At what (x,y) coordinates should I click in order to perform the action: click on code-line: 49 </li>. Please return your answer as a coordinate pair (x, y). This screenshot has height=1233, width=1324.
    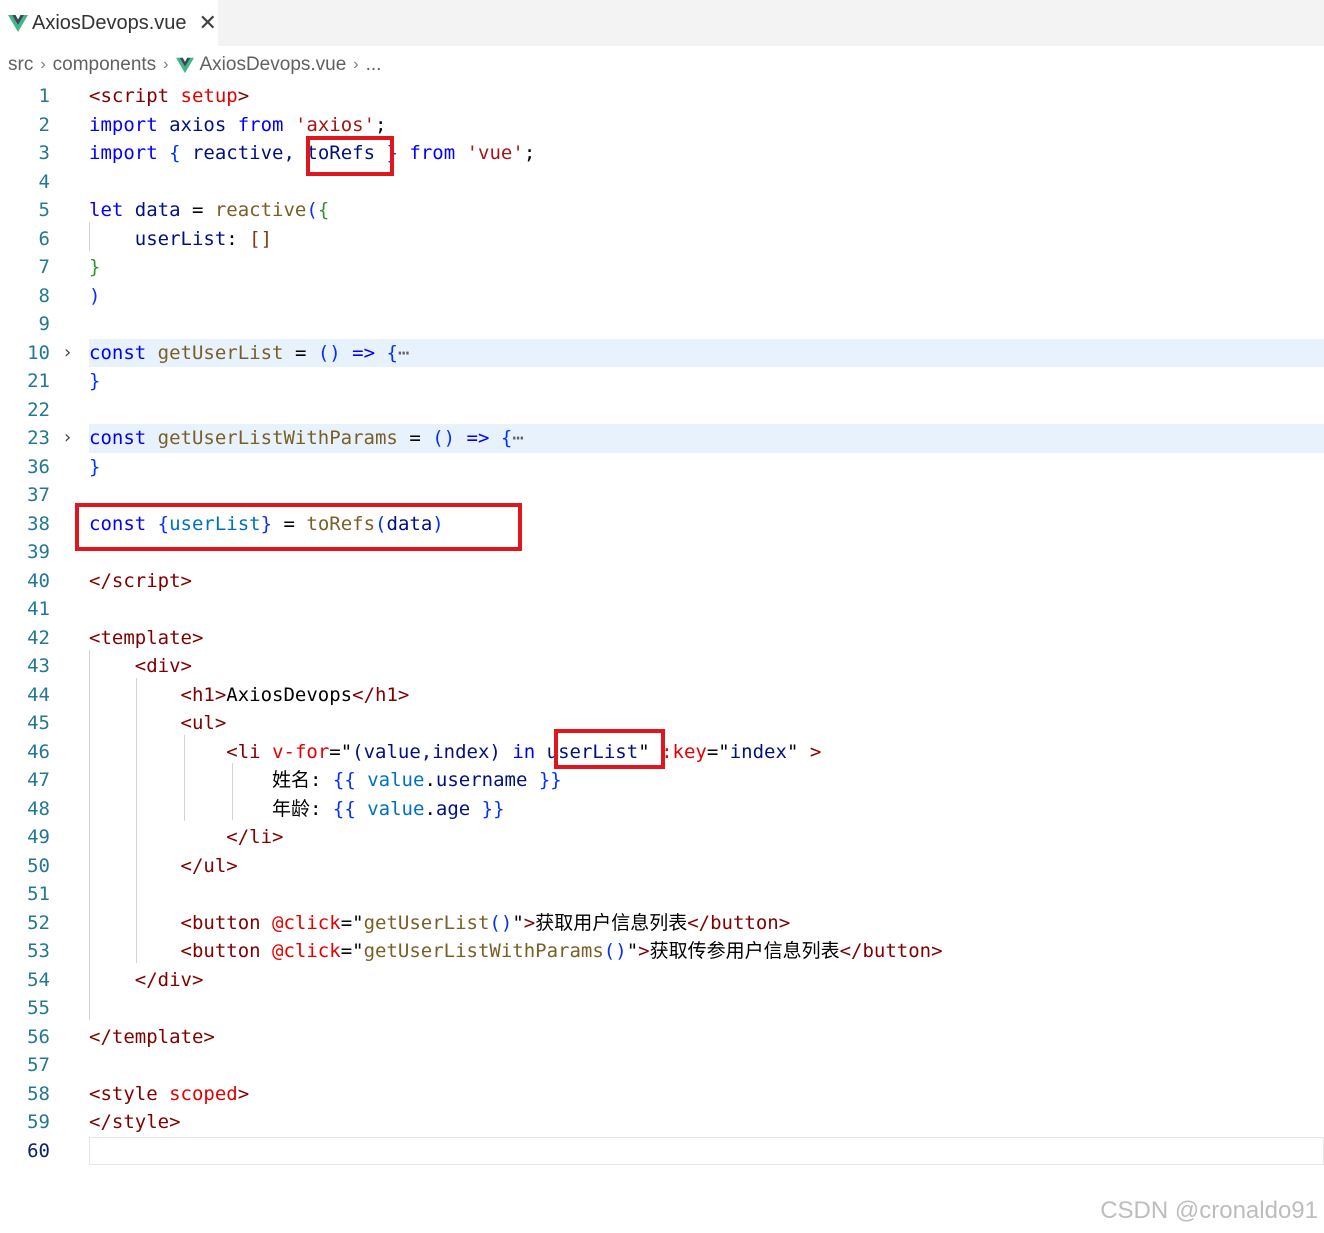
    Looking at the image, I should click on (662, 837).